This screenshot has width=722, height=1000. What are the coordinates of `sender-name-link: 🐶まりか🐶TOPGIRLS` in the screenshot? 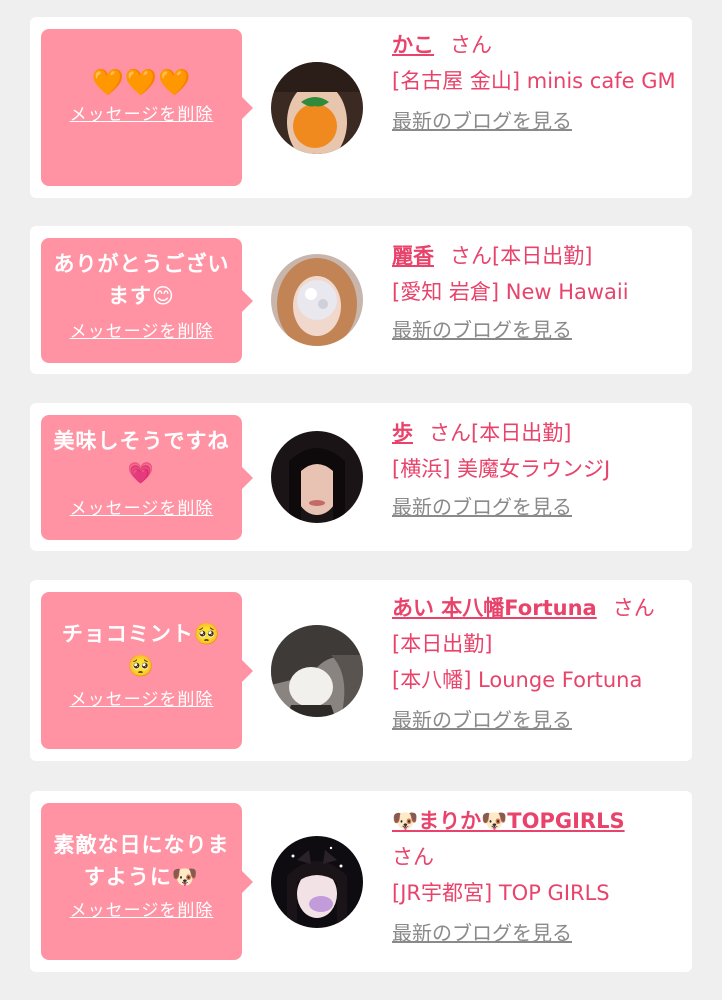 It's located at (508, 821).